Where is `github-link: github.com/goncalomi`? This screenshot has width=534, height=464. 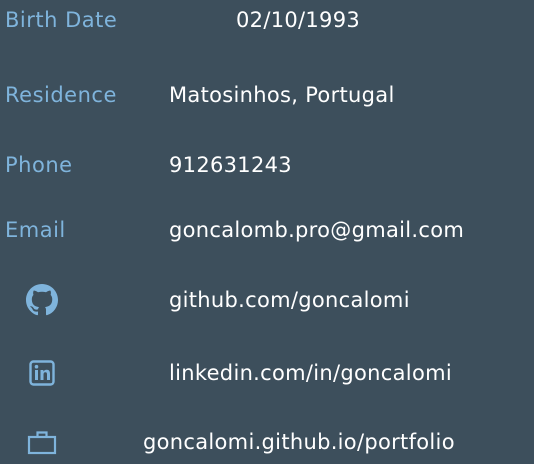 github-link: github.com/goncalomi is located at coordinates (289, 300).